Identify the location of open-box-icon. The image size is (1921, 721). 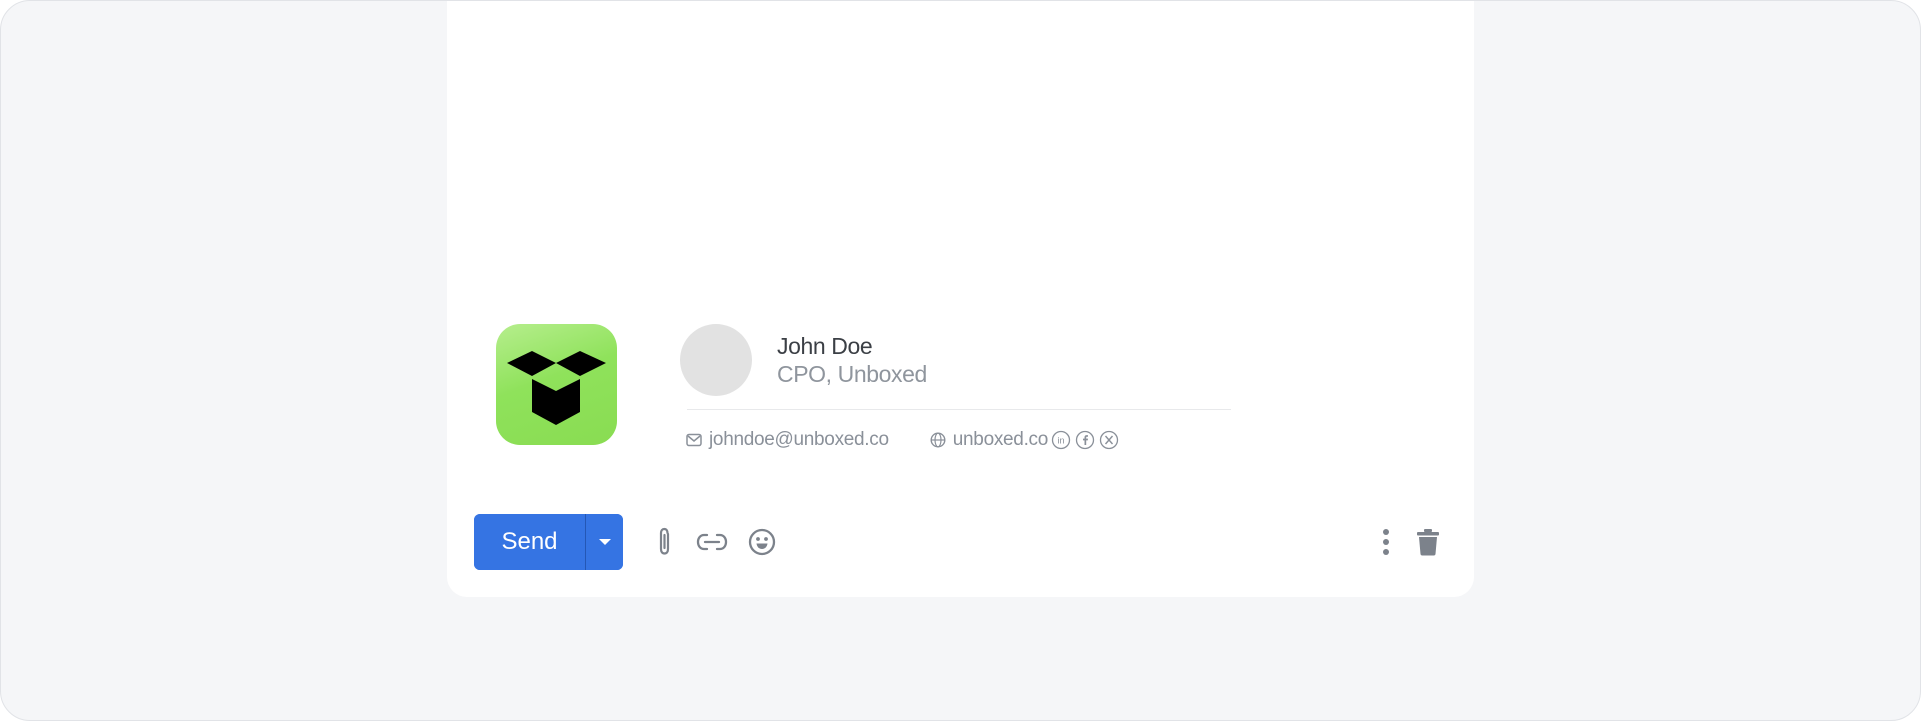
(556, 388).